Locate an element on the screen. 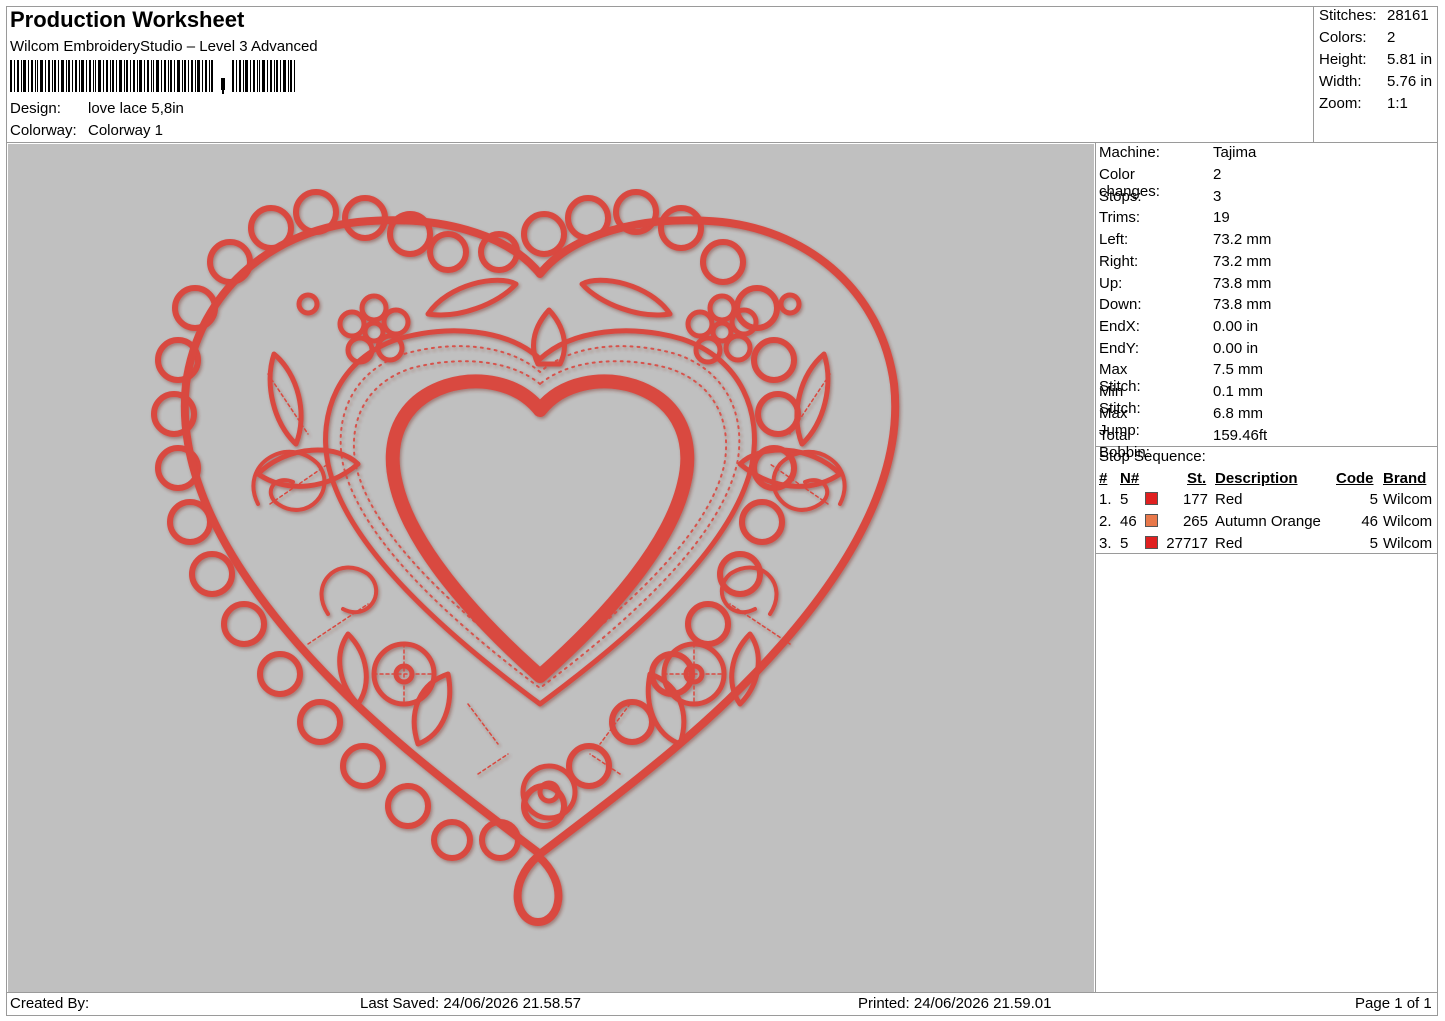 The width and height of the screenshot is (1445, 1021). row-num: 3. is located at coordinates (1105, 543).